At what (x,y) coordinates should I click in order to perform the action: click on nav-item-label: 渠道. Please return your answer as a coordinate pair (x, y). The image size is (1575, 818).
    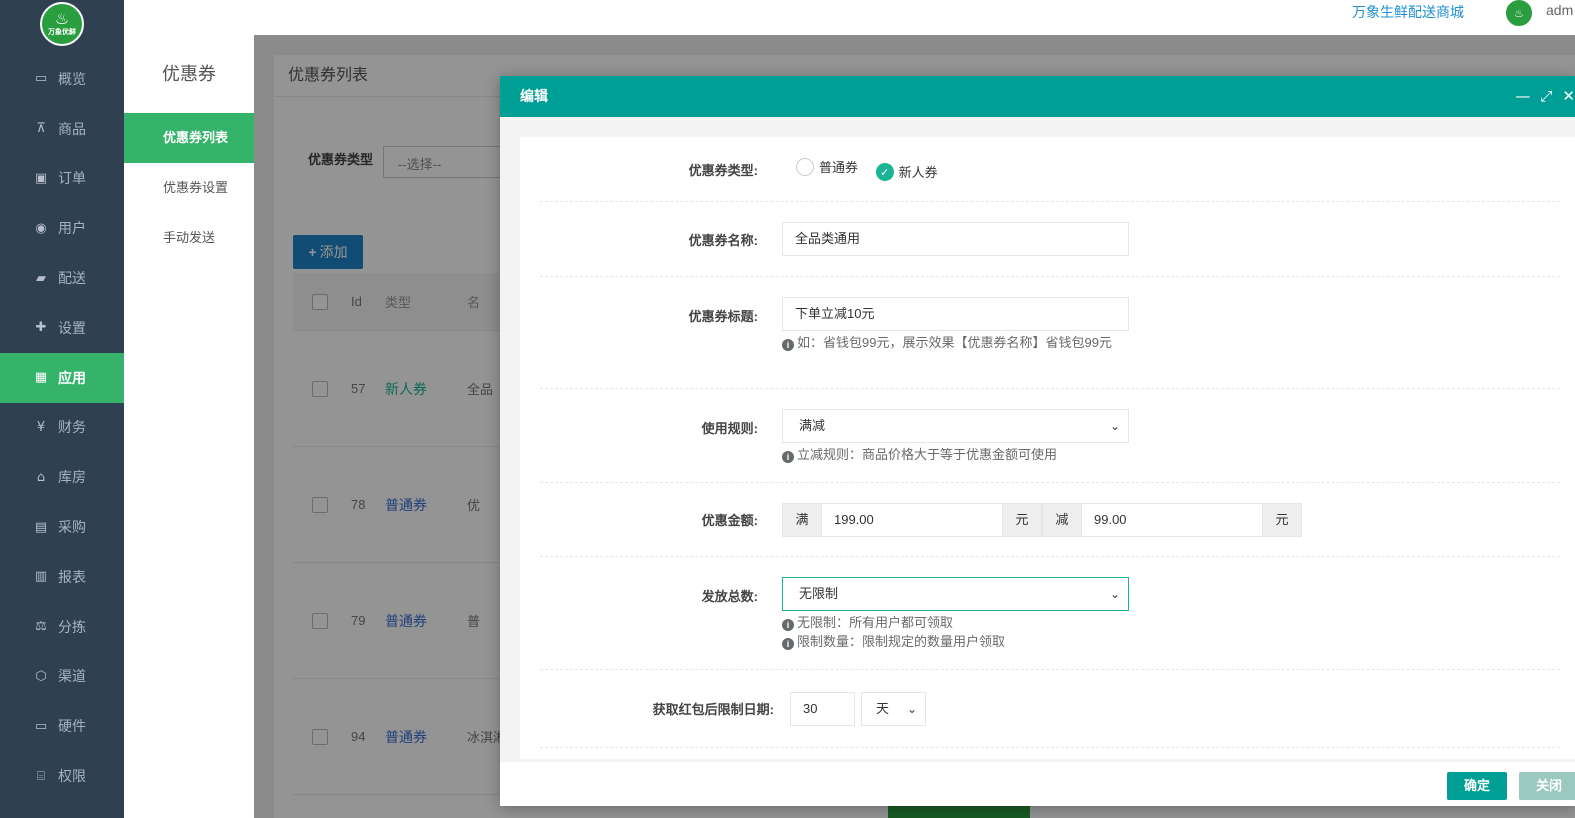
    Looking at the image, I should click on (72, 676).